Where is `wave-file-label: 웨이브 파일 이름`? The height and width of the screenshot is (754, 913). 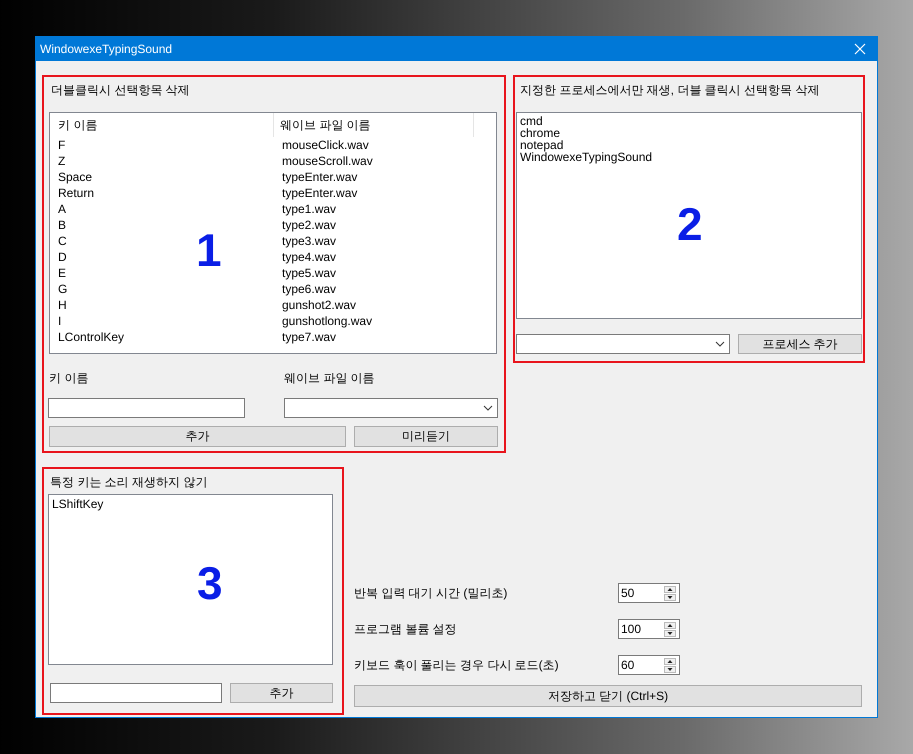 wave-file-label: 웨이브 파일 이름 is located at coordinates (329, 378).